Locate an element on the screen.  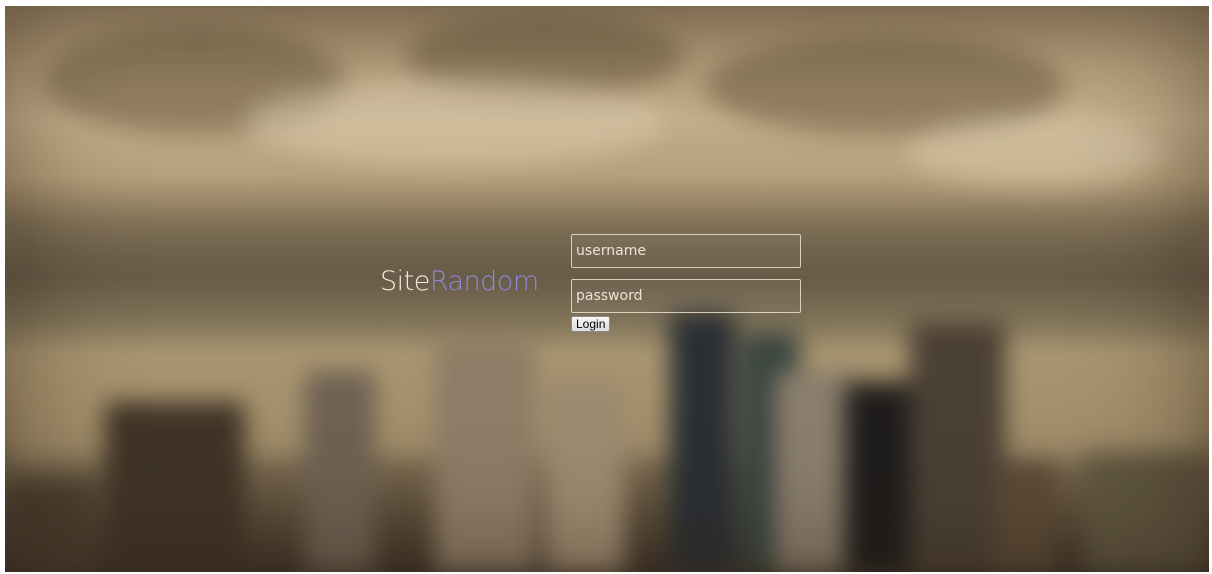
logo-random-text: Random is located at coordinates (484, 281).